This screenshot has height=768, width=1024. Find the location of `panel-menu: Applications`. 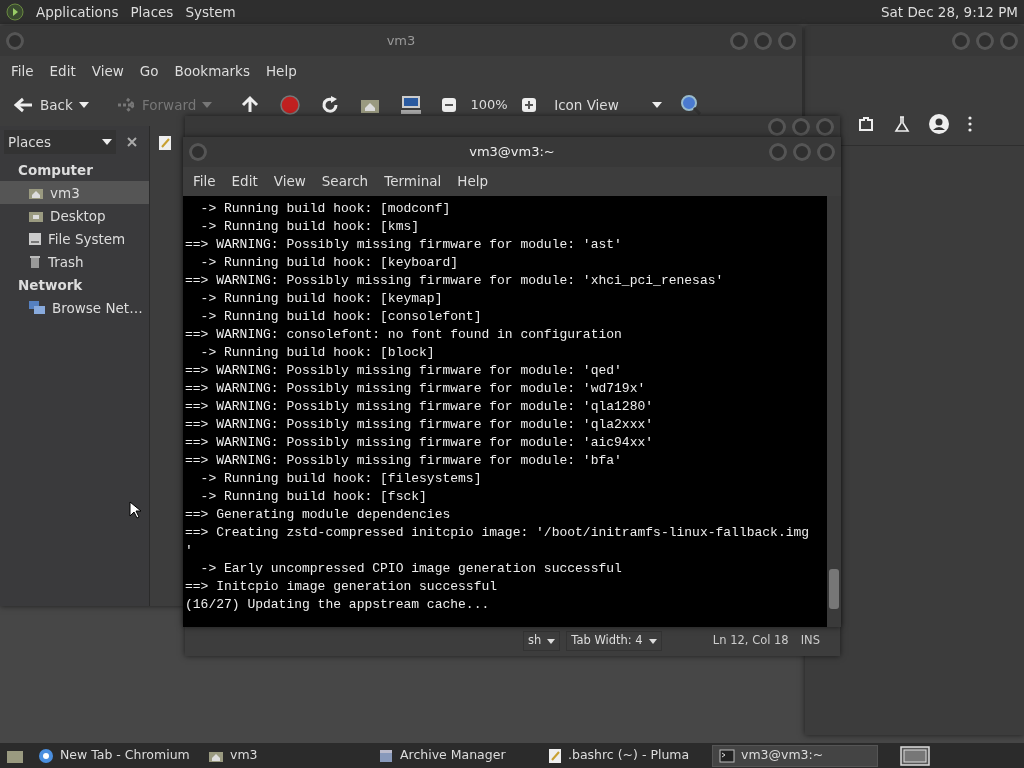

panel-menu: Applications is located at coordinates (77, 12).